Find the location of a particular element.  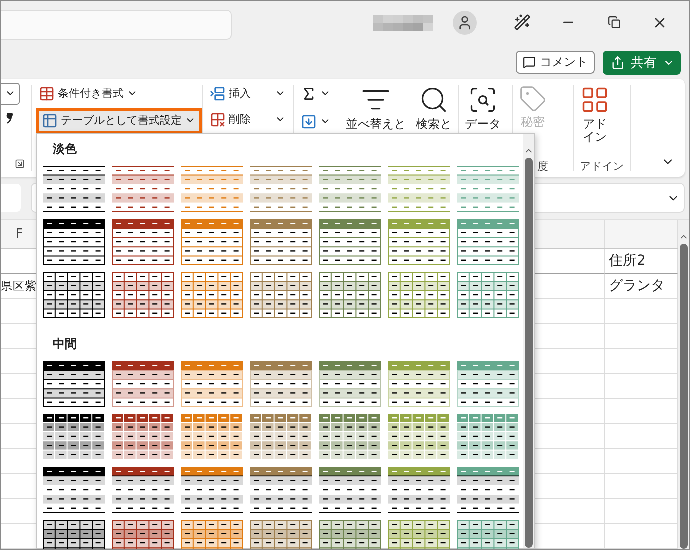

comment-button: コメント is located at coordinates (555, 62).